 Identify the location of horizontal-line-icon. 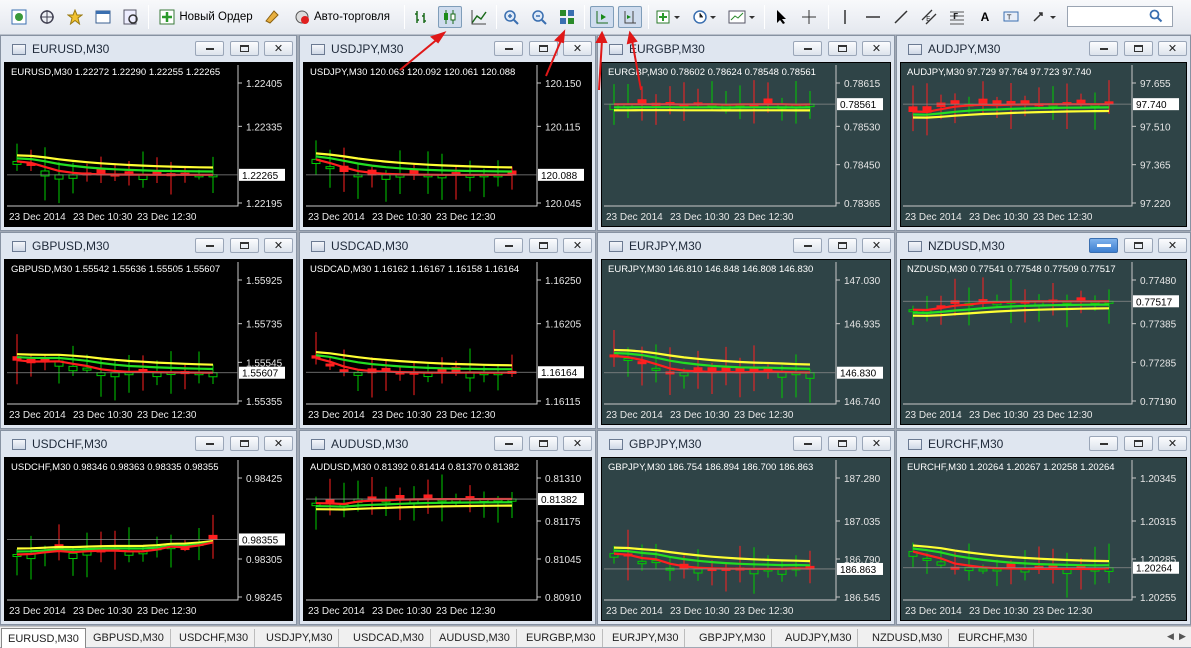
(873, 17).